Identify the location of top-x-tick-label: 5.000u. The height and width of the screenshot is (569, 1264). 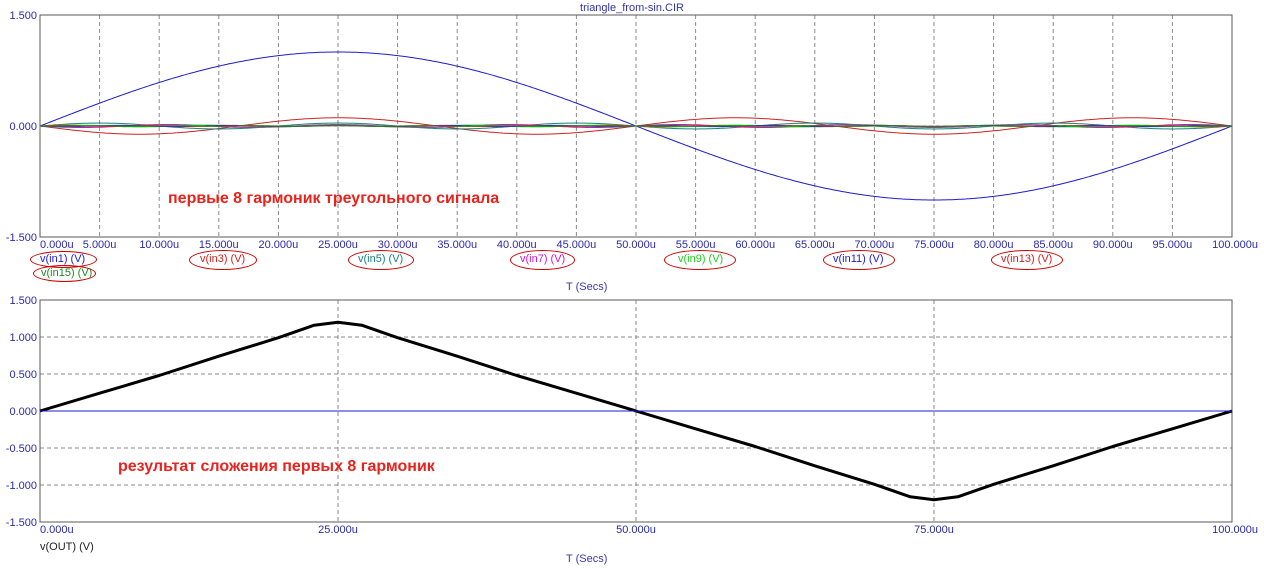
(100, 245).